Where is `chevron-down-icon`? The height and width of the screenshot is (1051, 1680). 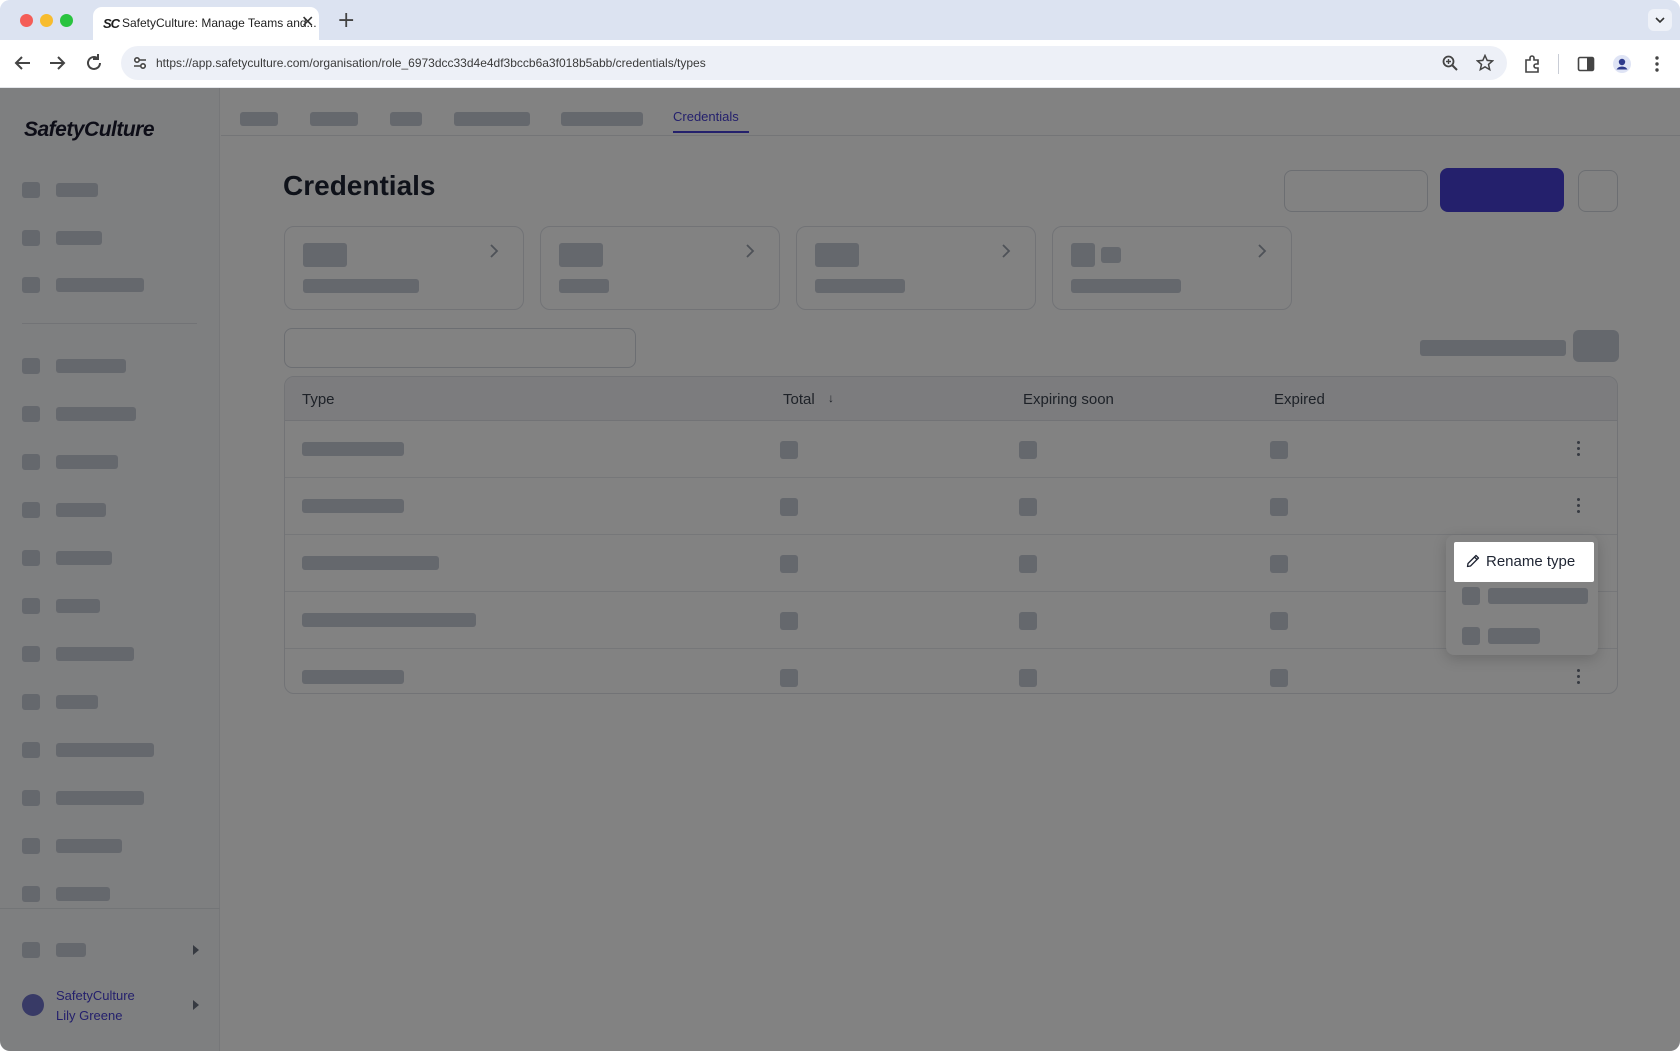
chevron-down-icon is located at coordinates (1660, 20).